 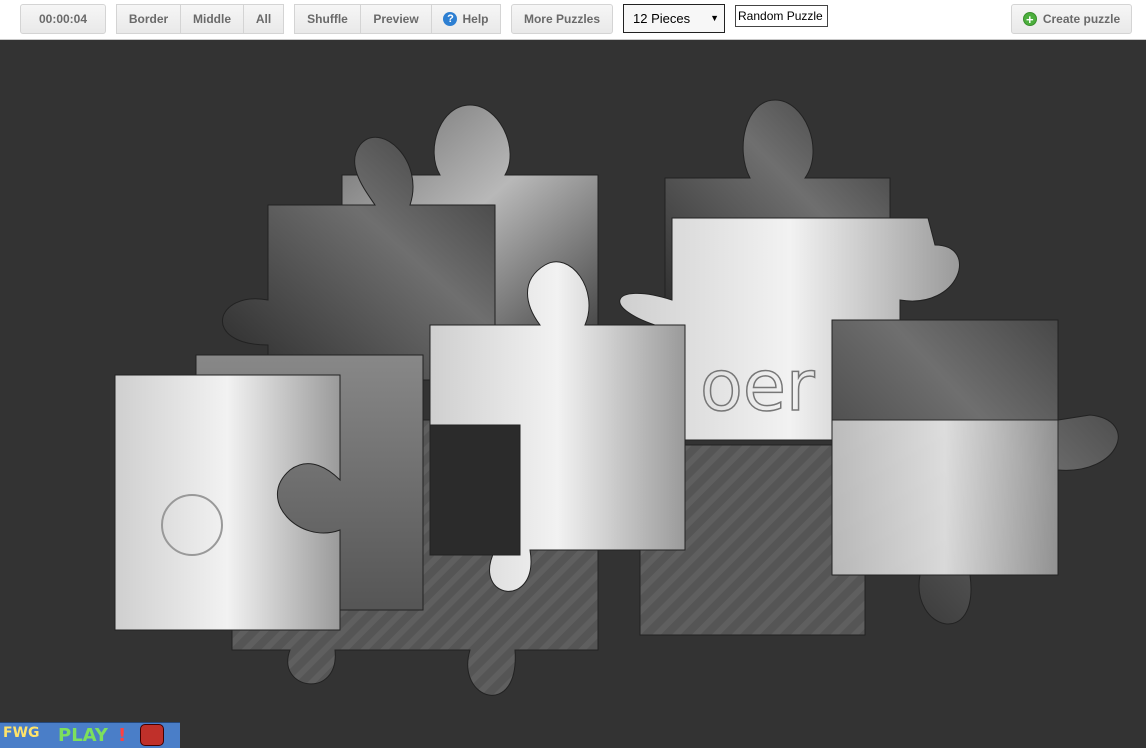 I want to click on logo-fwg-text: FWG, so click(x=21, y=733).